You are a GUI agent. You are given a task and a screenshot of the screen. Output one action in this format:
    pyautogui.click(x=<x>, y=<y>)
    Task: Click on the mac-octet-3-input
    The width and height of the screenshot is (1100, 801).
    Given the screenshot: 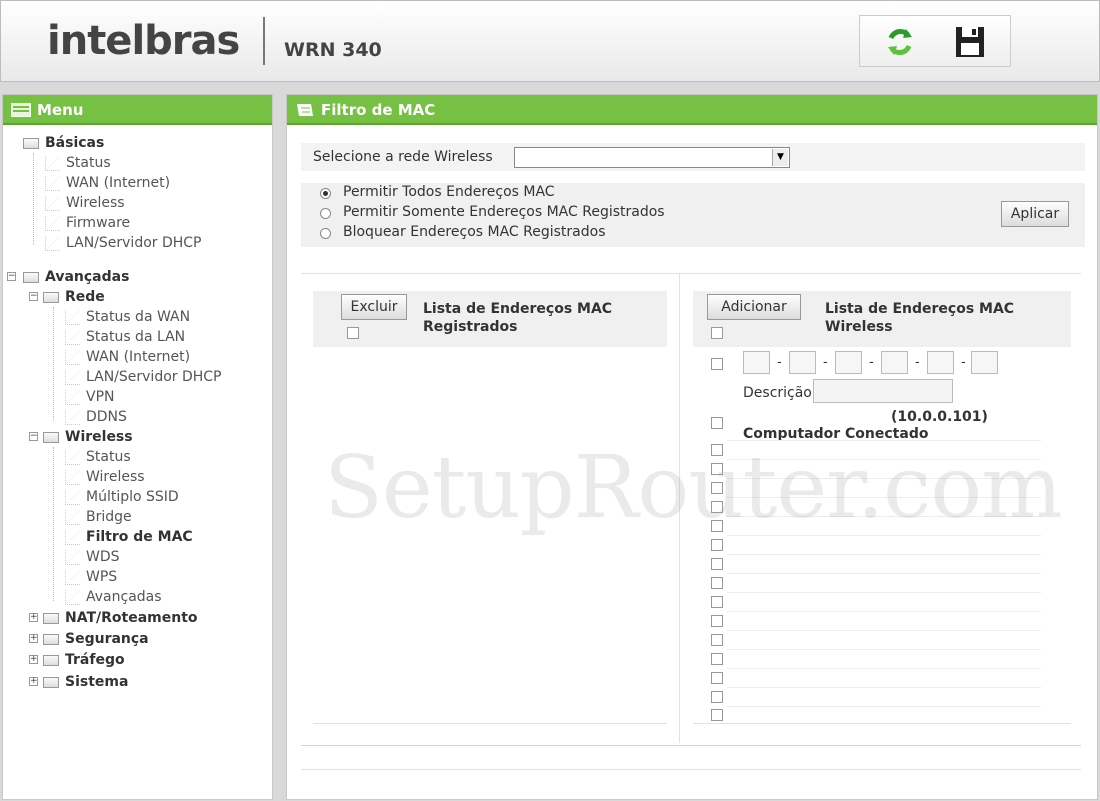 What is the action you would take?
    pyautogui.click(x=848, y=362)
    